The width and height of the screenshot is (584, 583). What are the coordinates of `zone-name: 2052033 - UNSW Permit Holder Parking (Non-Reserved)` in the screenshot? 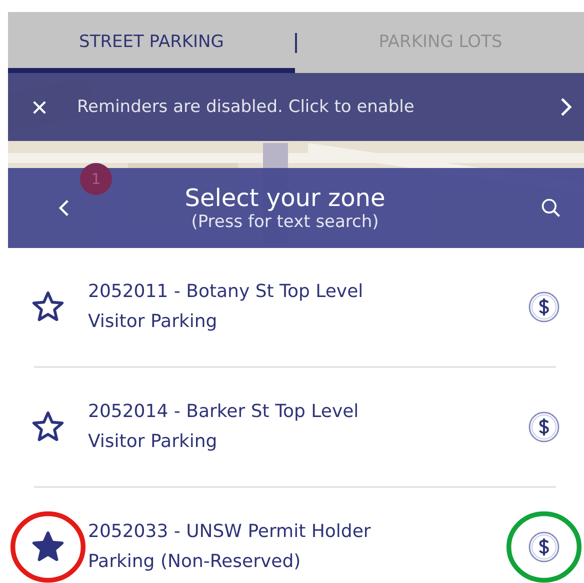 It's located at (296, 547).